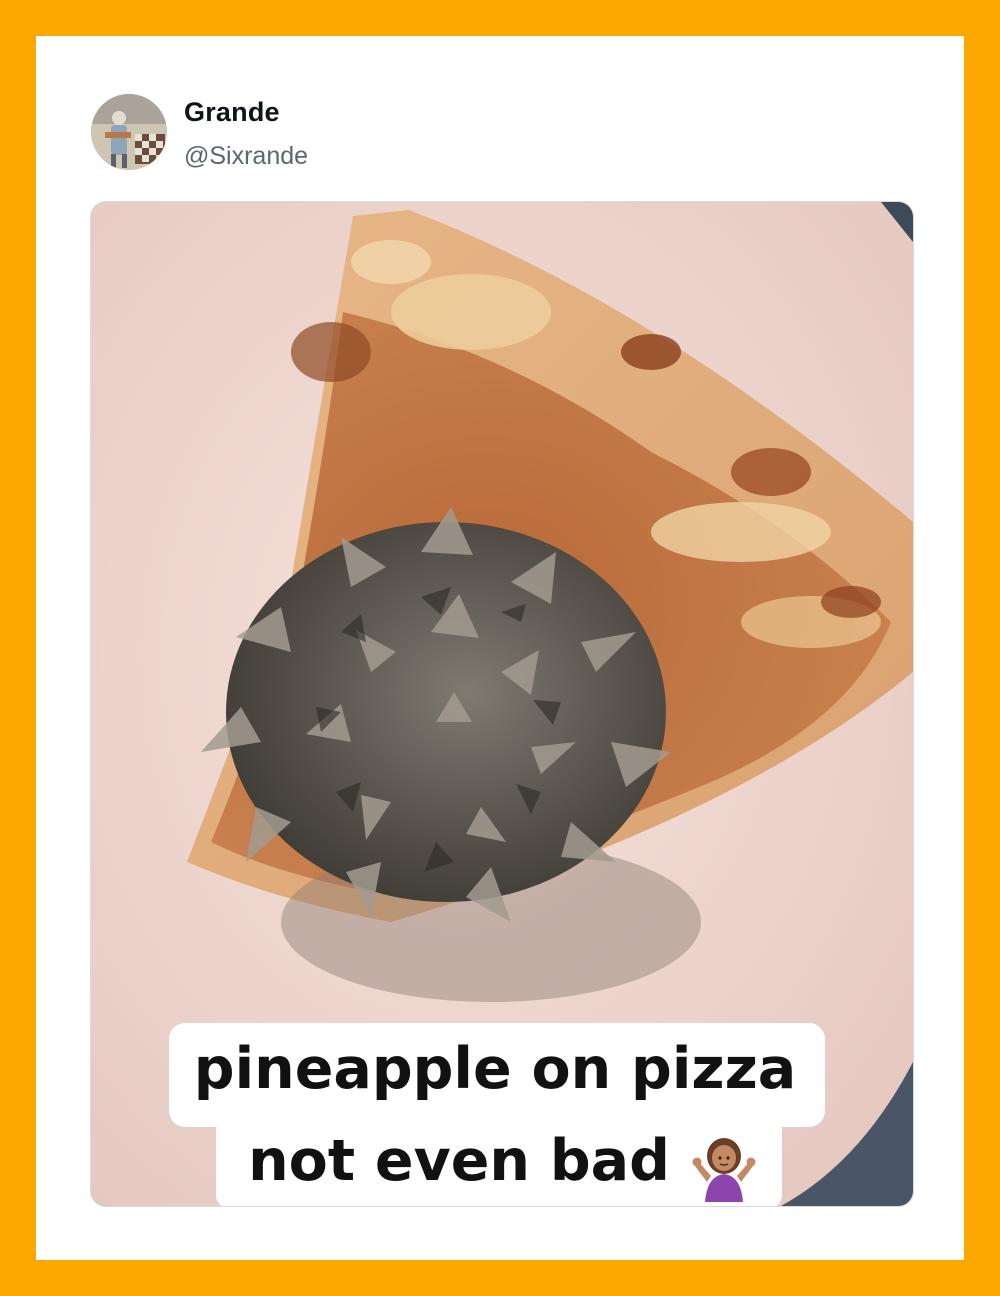 This screenshot has height=1296, width=1000. I want to click on avatar-icon, so click(129, 132).